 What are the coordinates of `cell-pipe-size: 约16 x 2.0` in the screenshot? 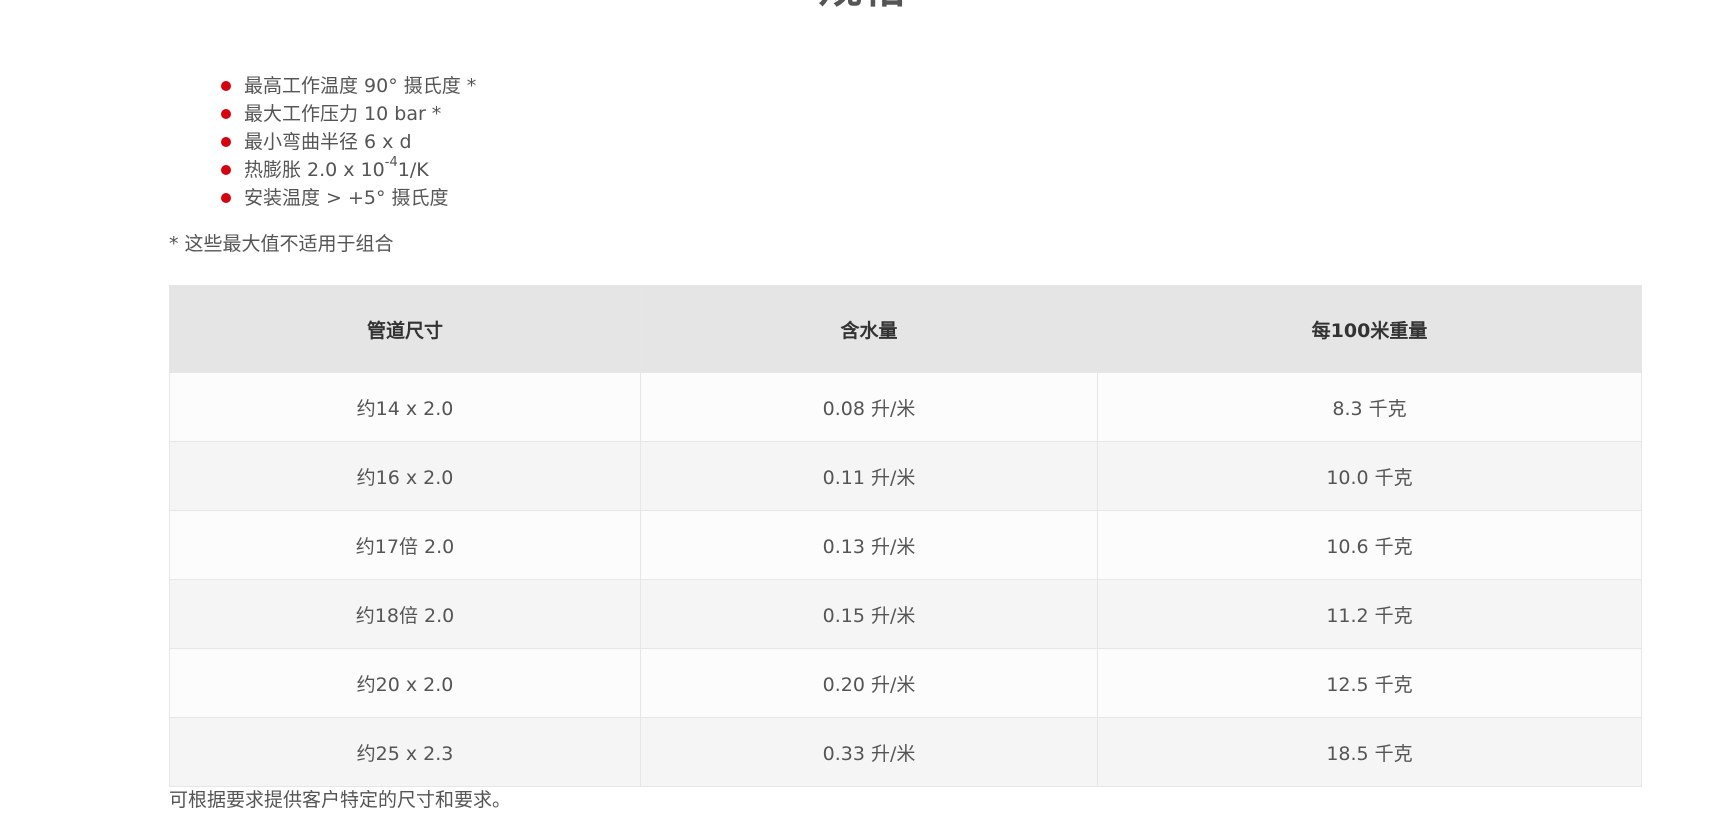 It's located at (405, 476).